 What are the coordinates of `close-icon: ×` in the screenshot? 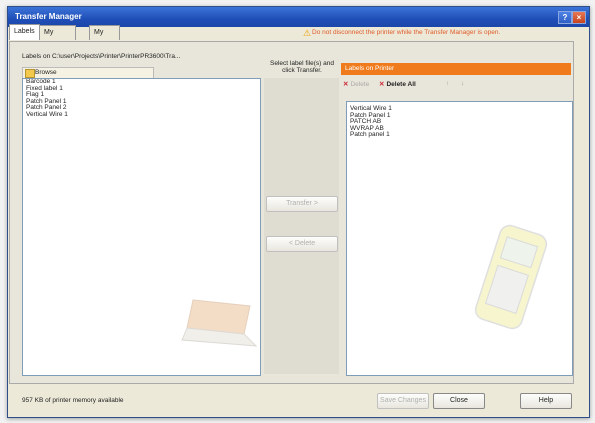 It's located at (579, 17).